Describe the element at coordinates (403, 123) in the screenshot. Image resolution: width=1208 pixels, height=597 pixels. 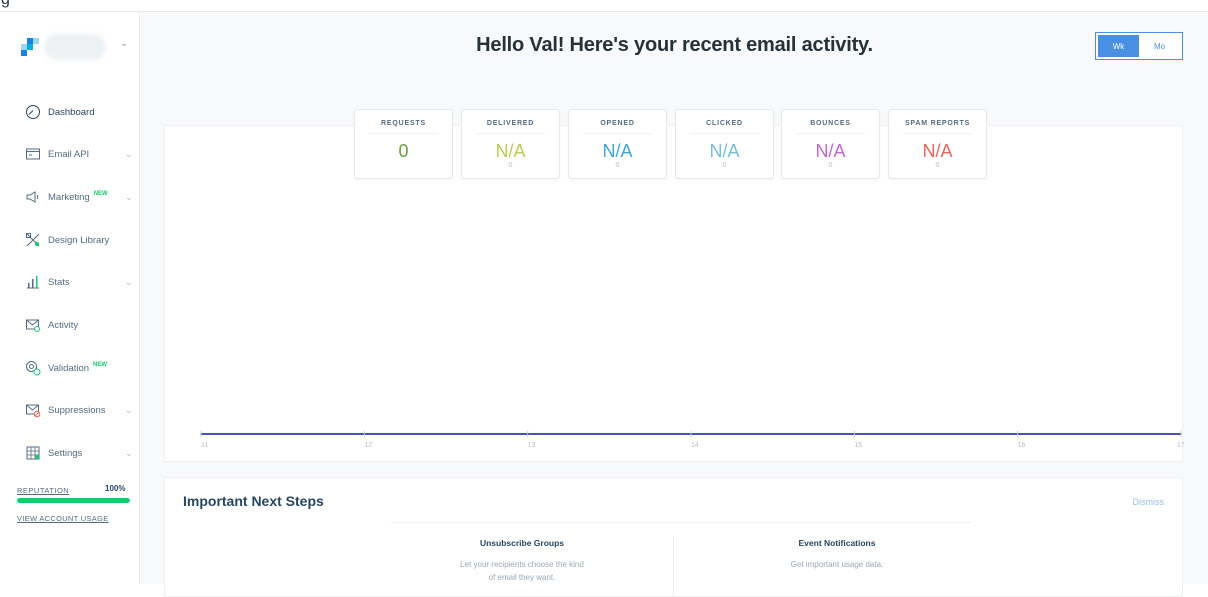
I see `stat-label: REQUESTS` at that location.